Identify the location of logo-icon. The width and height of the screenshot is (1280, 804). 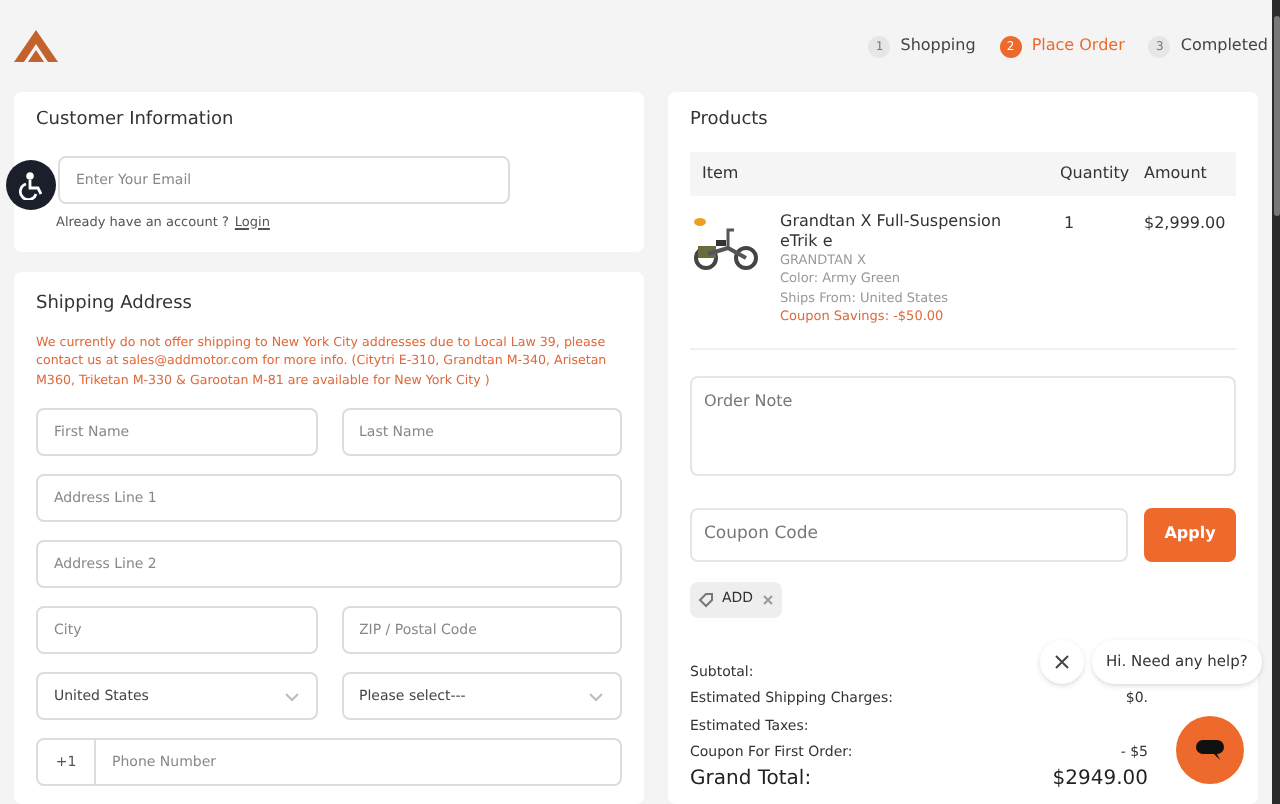
(36, 46).